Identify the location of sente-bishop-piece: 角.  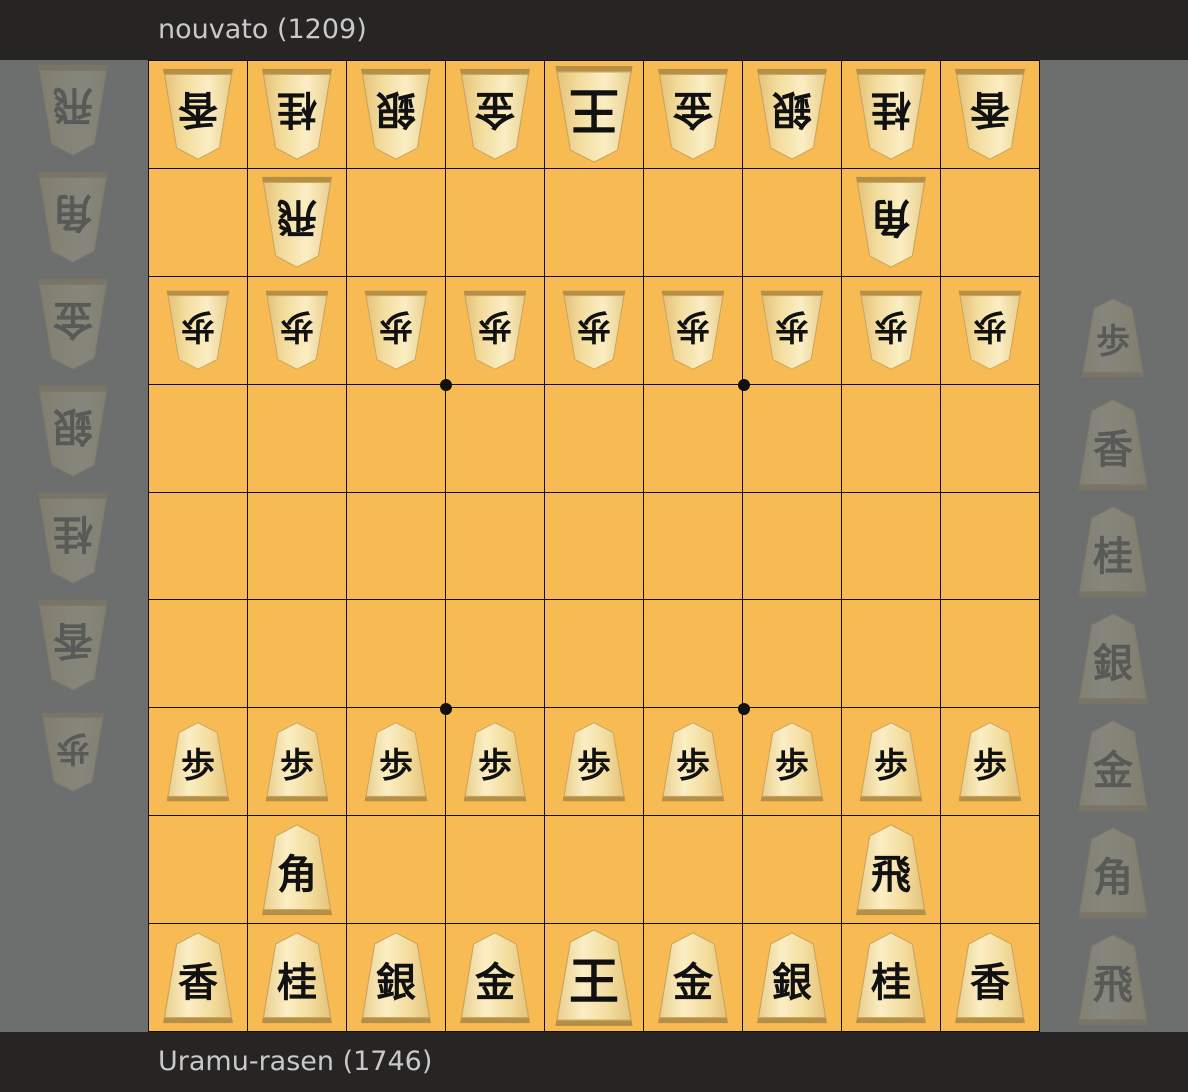
(1113, 873).